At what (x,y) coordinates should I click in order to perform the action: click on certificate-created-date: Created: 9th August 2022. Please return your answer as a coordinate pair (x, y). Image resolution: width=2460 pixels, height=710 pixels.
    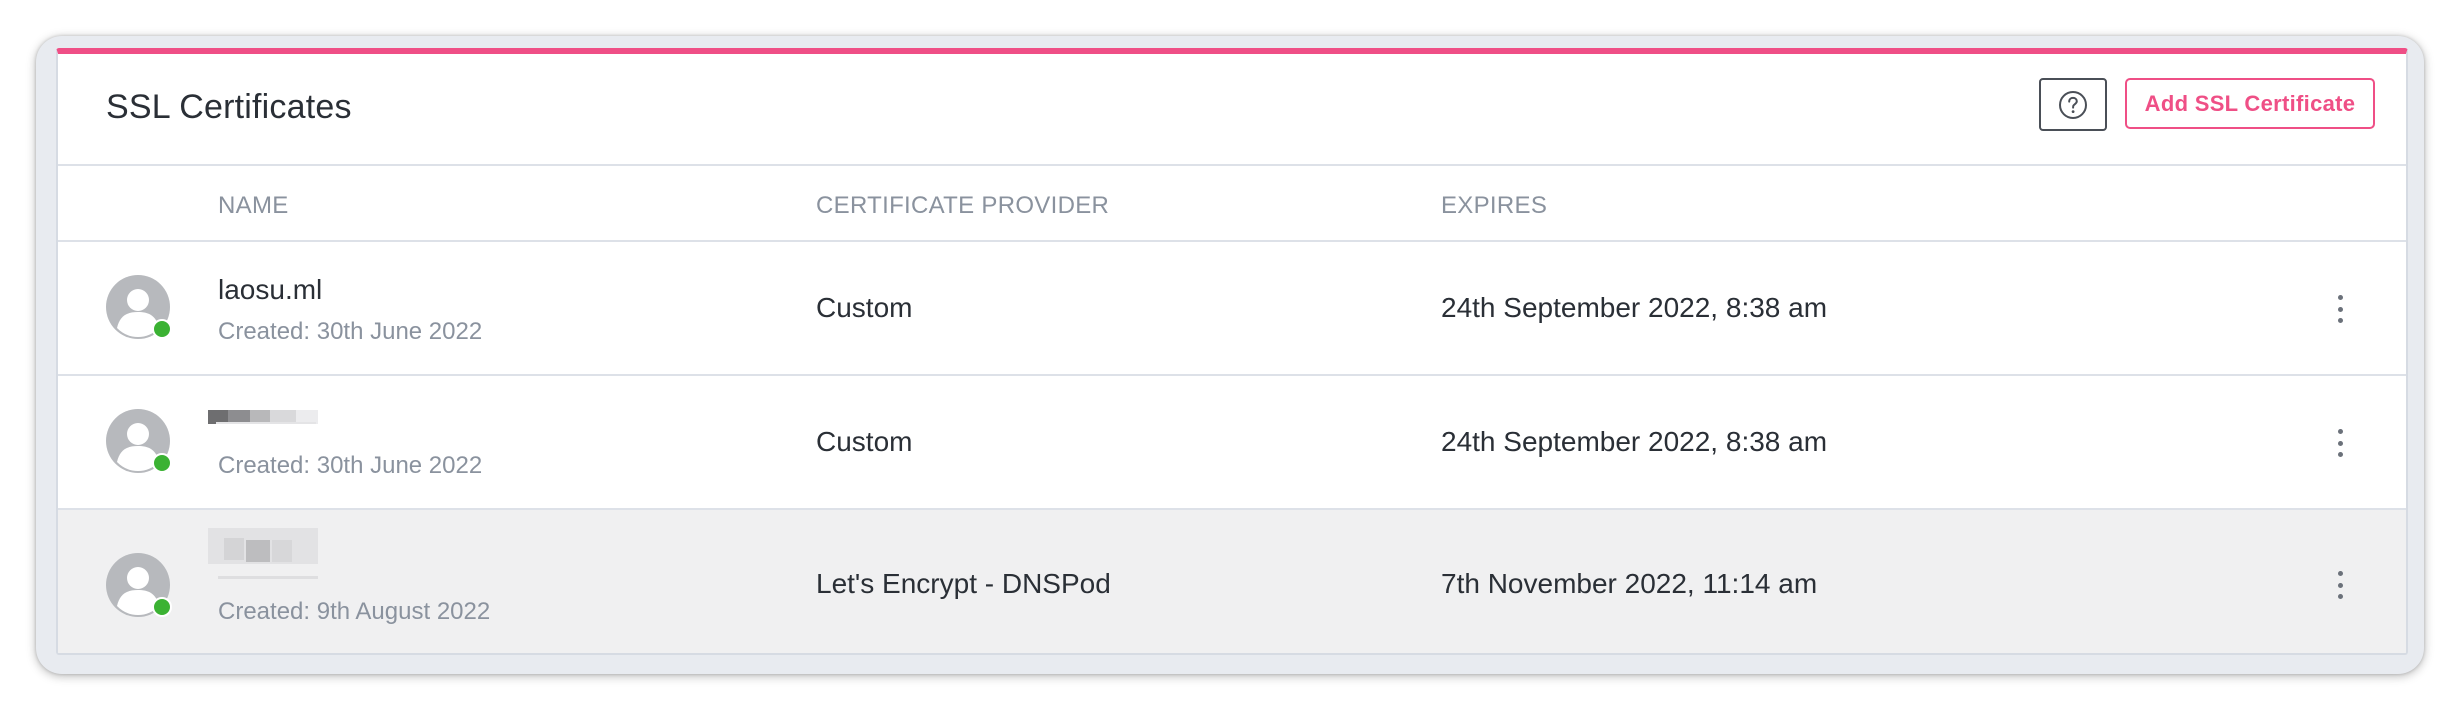
    Looking at the image, I should click on (354, 611).